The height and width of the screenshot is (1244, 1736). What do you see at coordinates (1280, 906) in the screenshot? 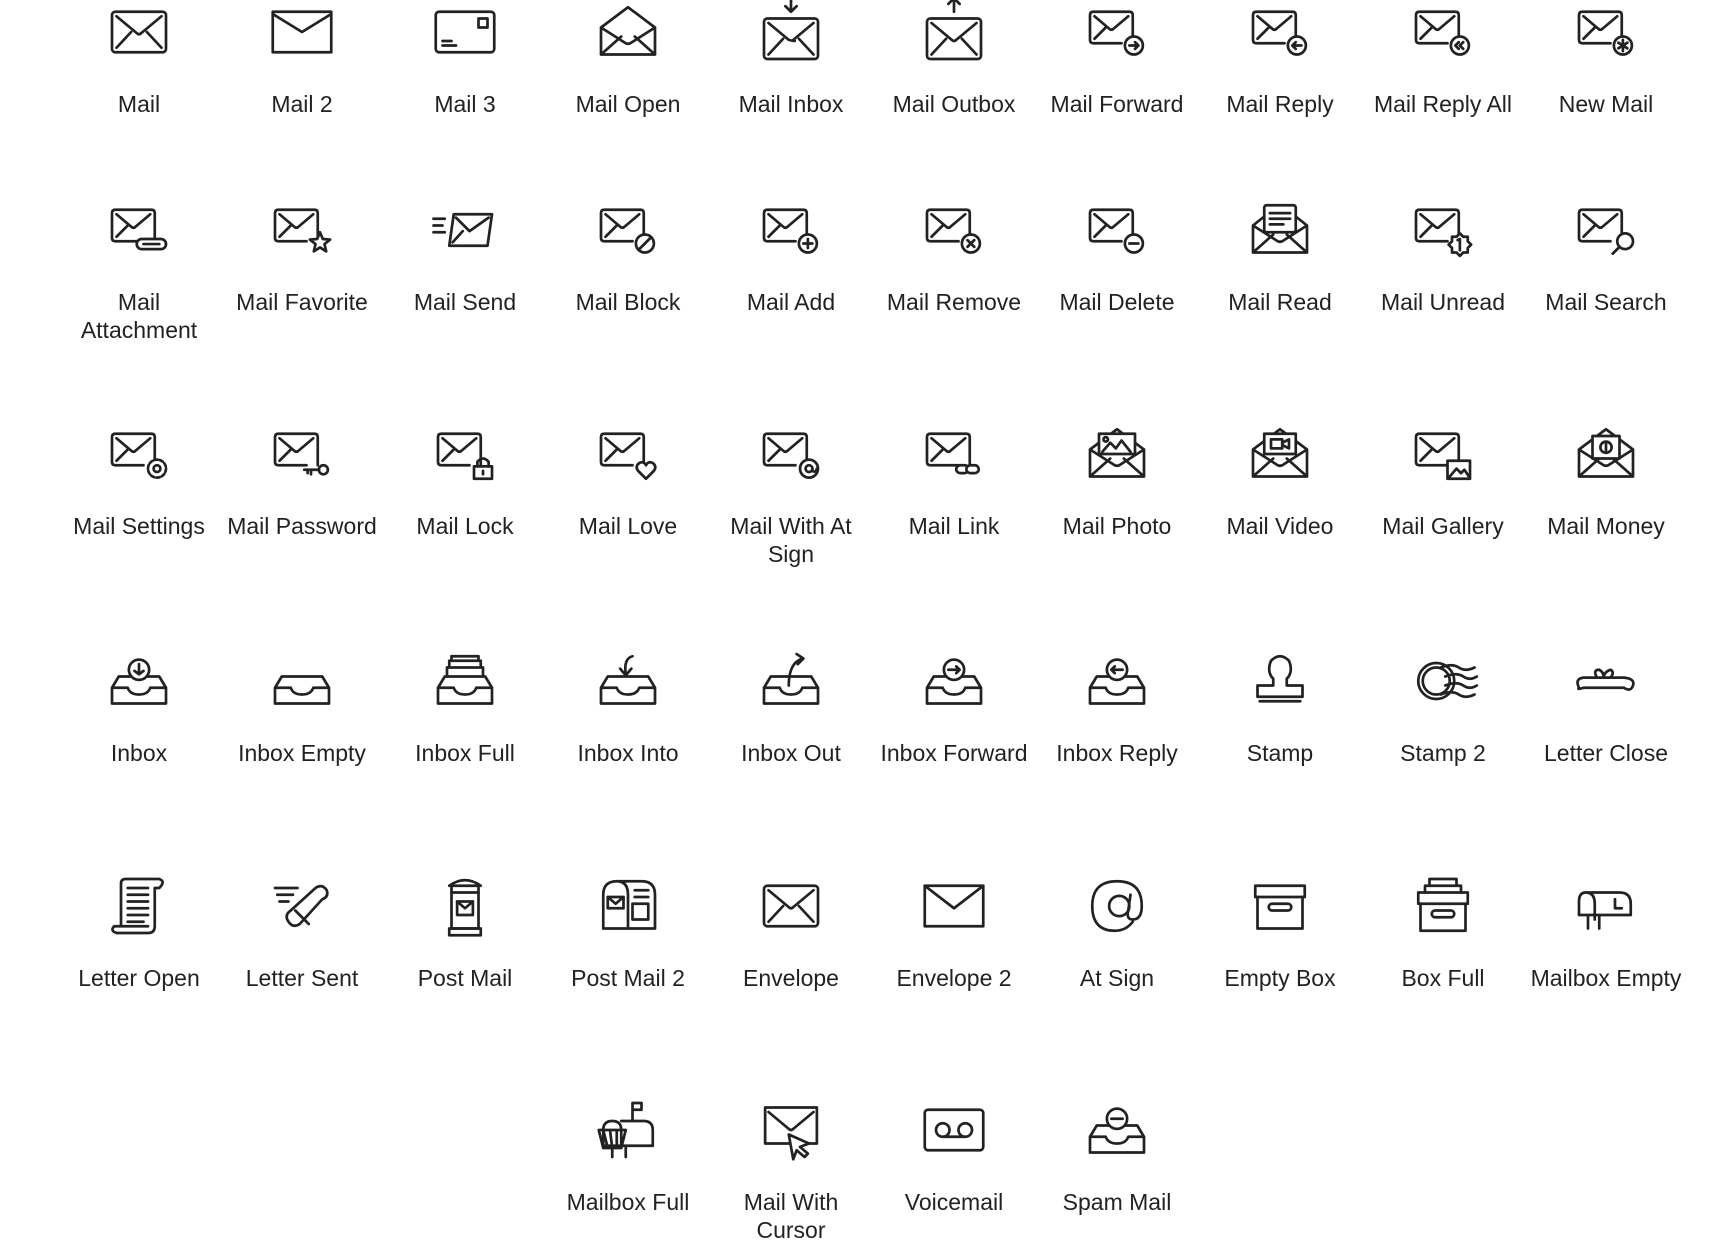
I see `empty-box-icon` at bounding box center [1280, 906].